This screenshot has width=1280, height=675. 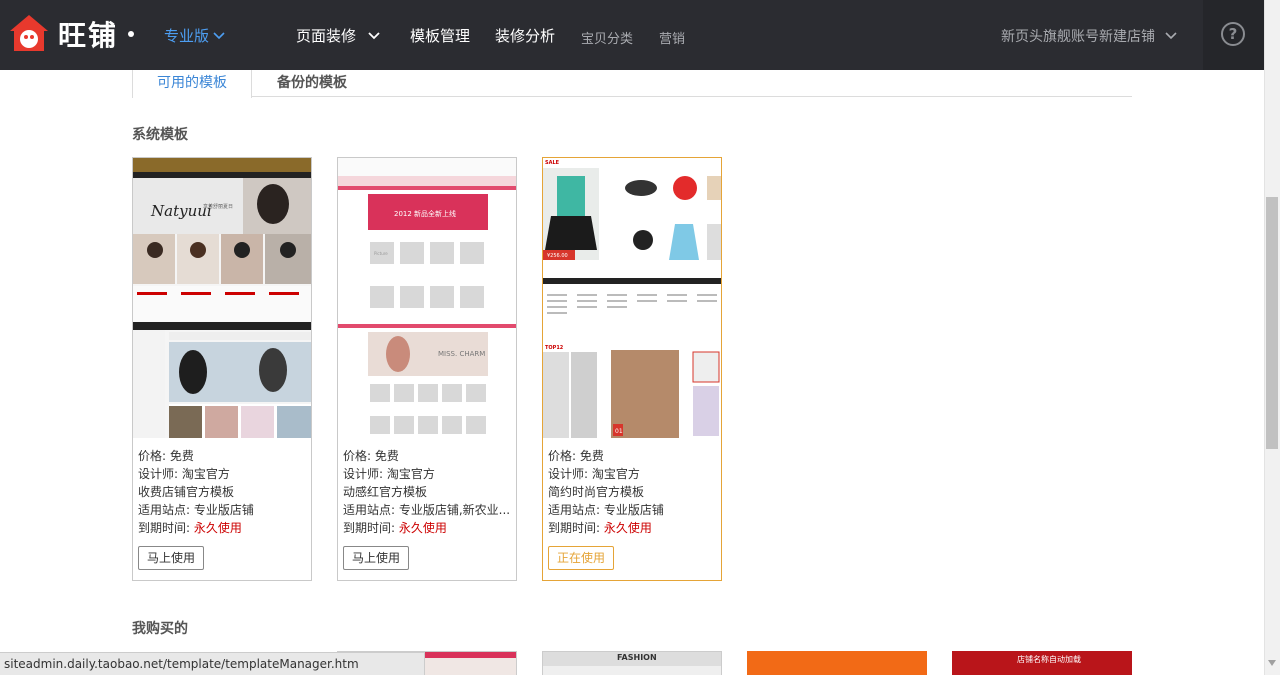 What do you see at coordinates (1272, 323) in the screenshot?
I see `scrollbar-thumb` at bounding box center [1272, 323].